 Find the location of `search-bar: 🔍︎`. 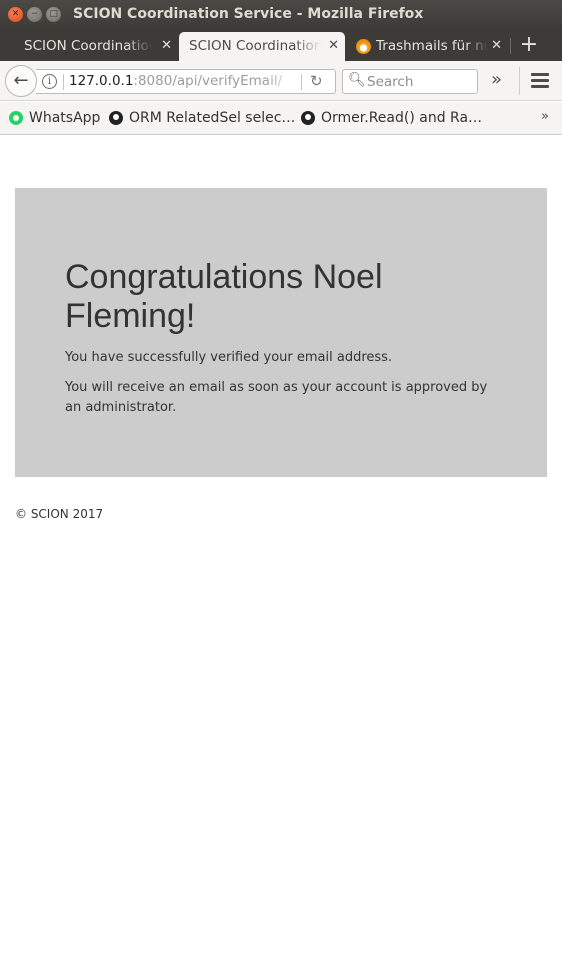

search-bar: 🔍︎ is located at coordinates (410, 81).